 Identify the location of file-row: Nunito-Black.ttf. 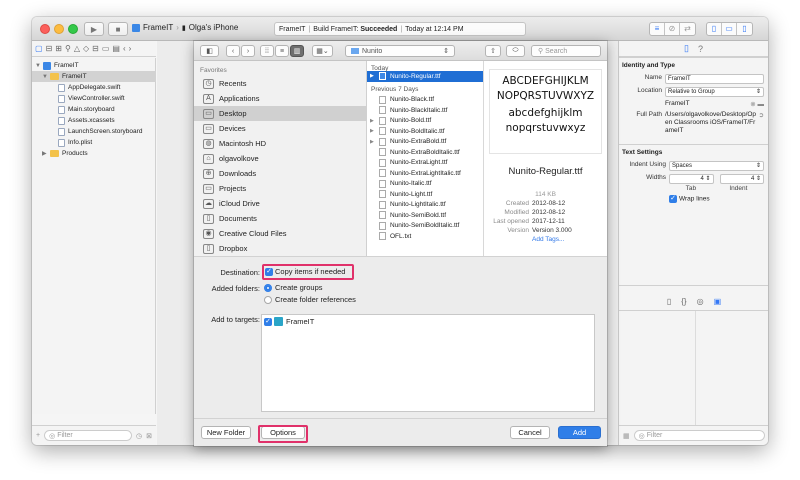
(425, 100).